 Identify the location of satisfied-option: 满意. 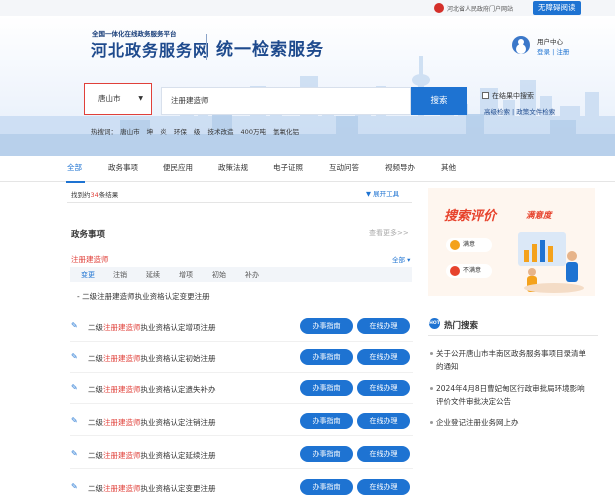
(469, 245).